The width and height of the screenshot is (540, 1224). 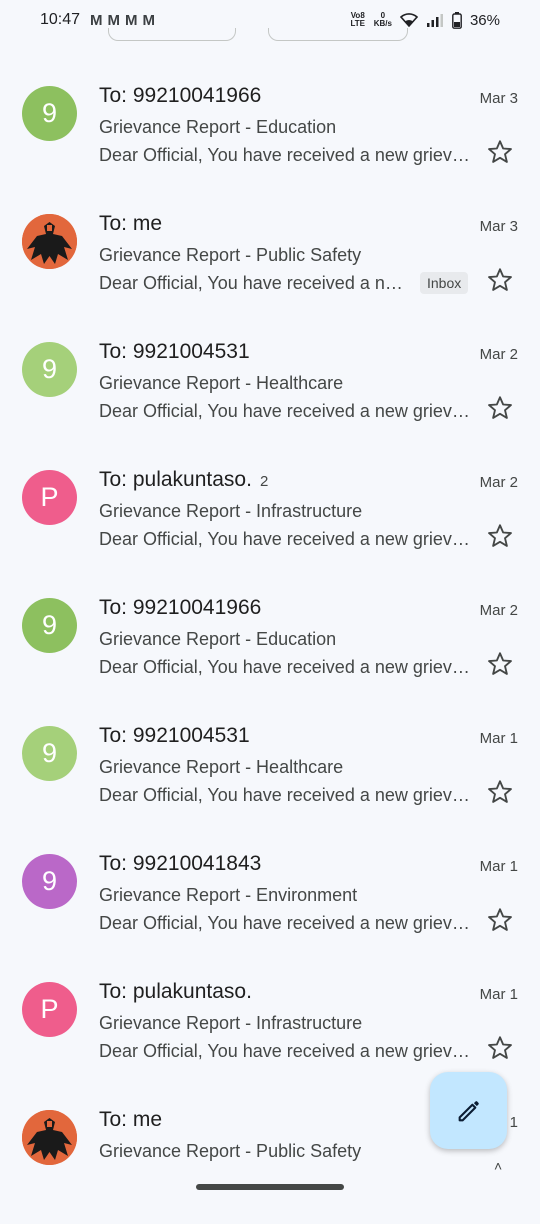 What do you see at coordinates (60, 19) in the screenshot?
I see `status-time: 10:47` at bounding box center [60, 19].